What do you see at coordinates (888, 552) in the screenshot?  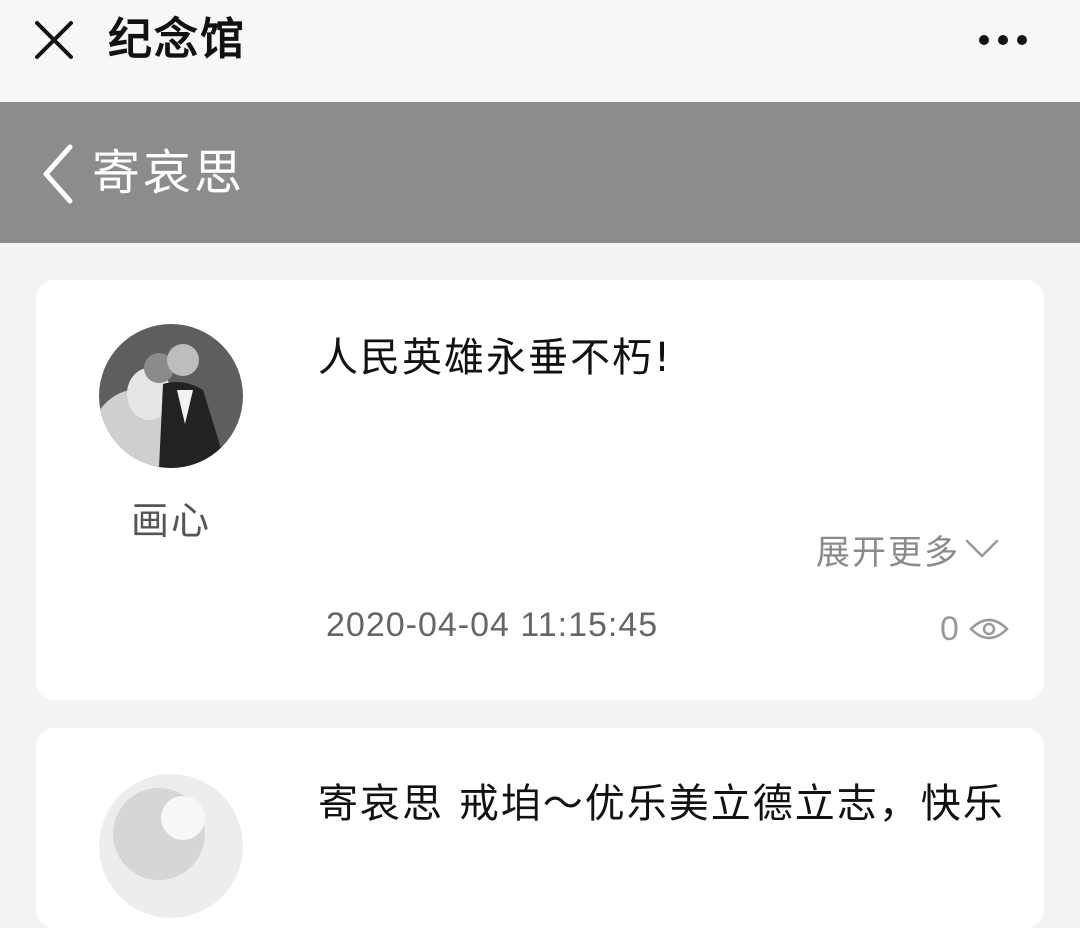 I see `expand-more-label: 展开更多` at bounding box center [888, 552].